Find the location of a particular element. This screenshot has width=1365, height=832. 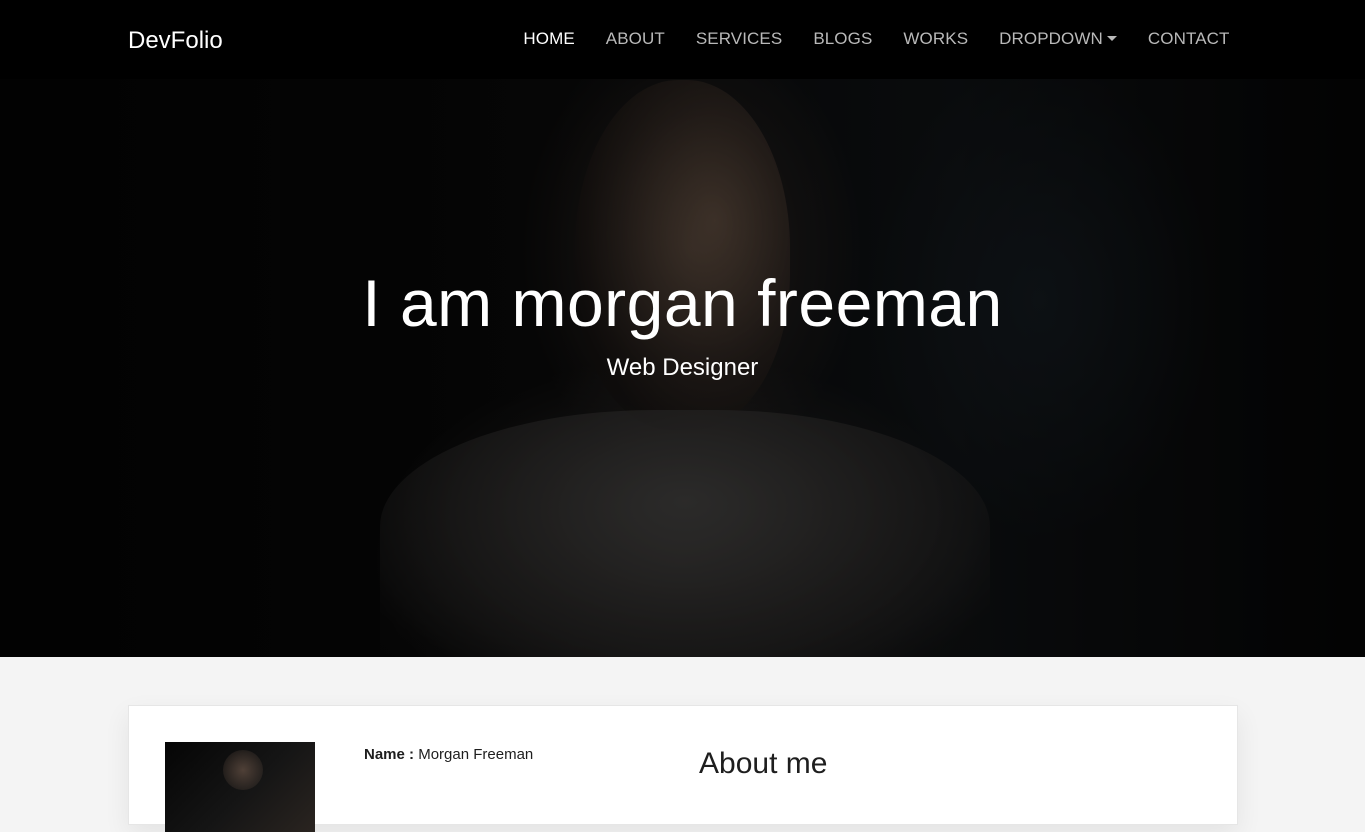

brand-logo: DevFolio is located at coordinates (175, 41).